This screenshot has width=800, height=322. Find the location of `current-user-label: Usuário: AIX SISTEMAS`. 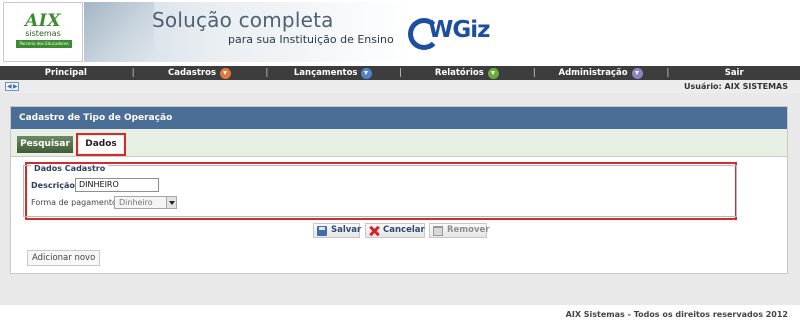

current-user-label: Usuário: AIX SISTEMAS is located at coordinates (736, 86).